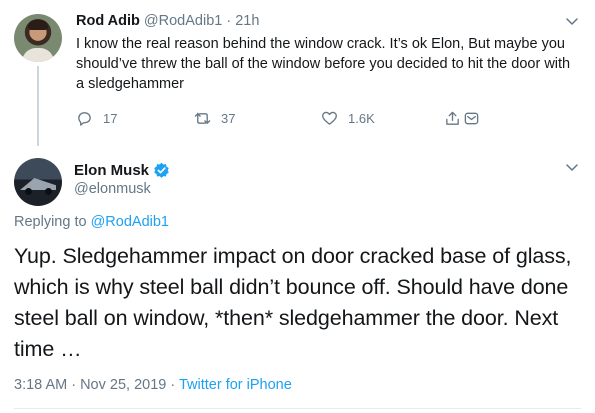 The image size is (595, 413). I want to click on avatar-shirt, so click(38, 55).